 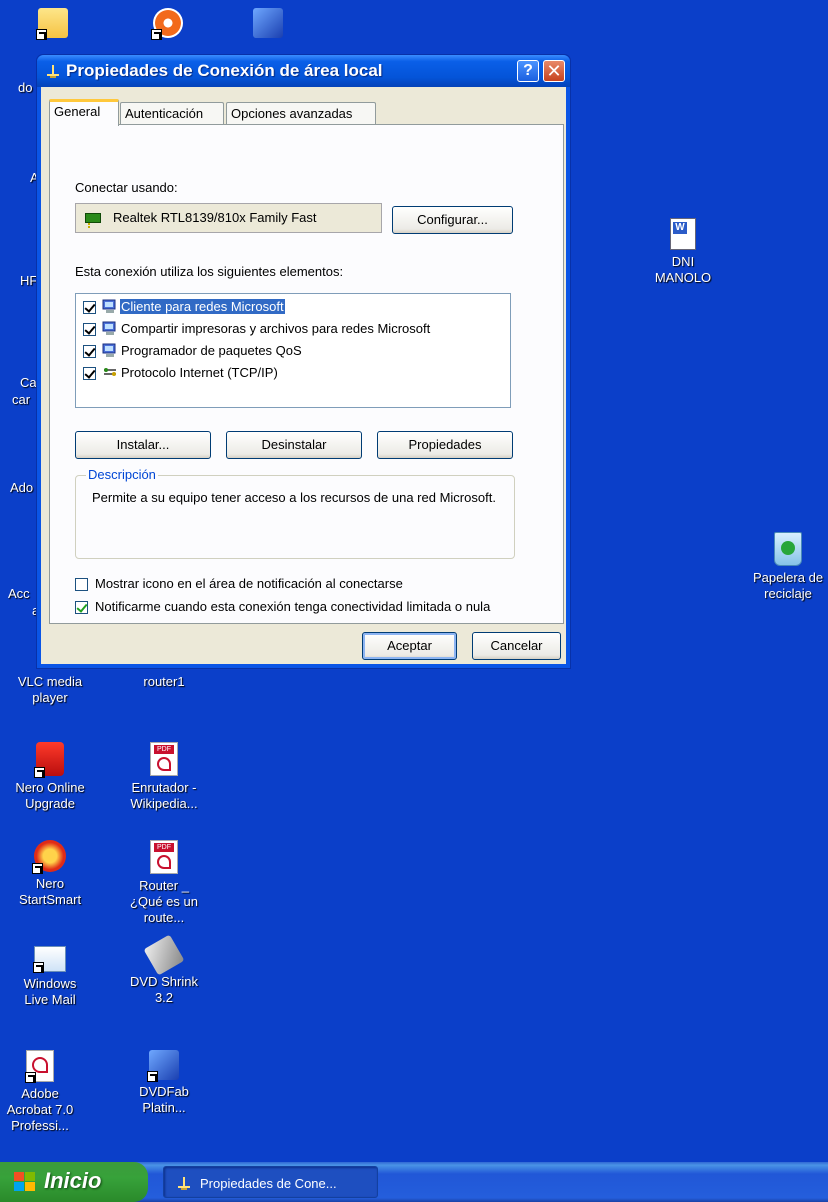 What do you see at coordinates (211, 350) in the screenshot?
I see `item-label: Programador de paquetes QoS` at bounding box center [211, 350].